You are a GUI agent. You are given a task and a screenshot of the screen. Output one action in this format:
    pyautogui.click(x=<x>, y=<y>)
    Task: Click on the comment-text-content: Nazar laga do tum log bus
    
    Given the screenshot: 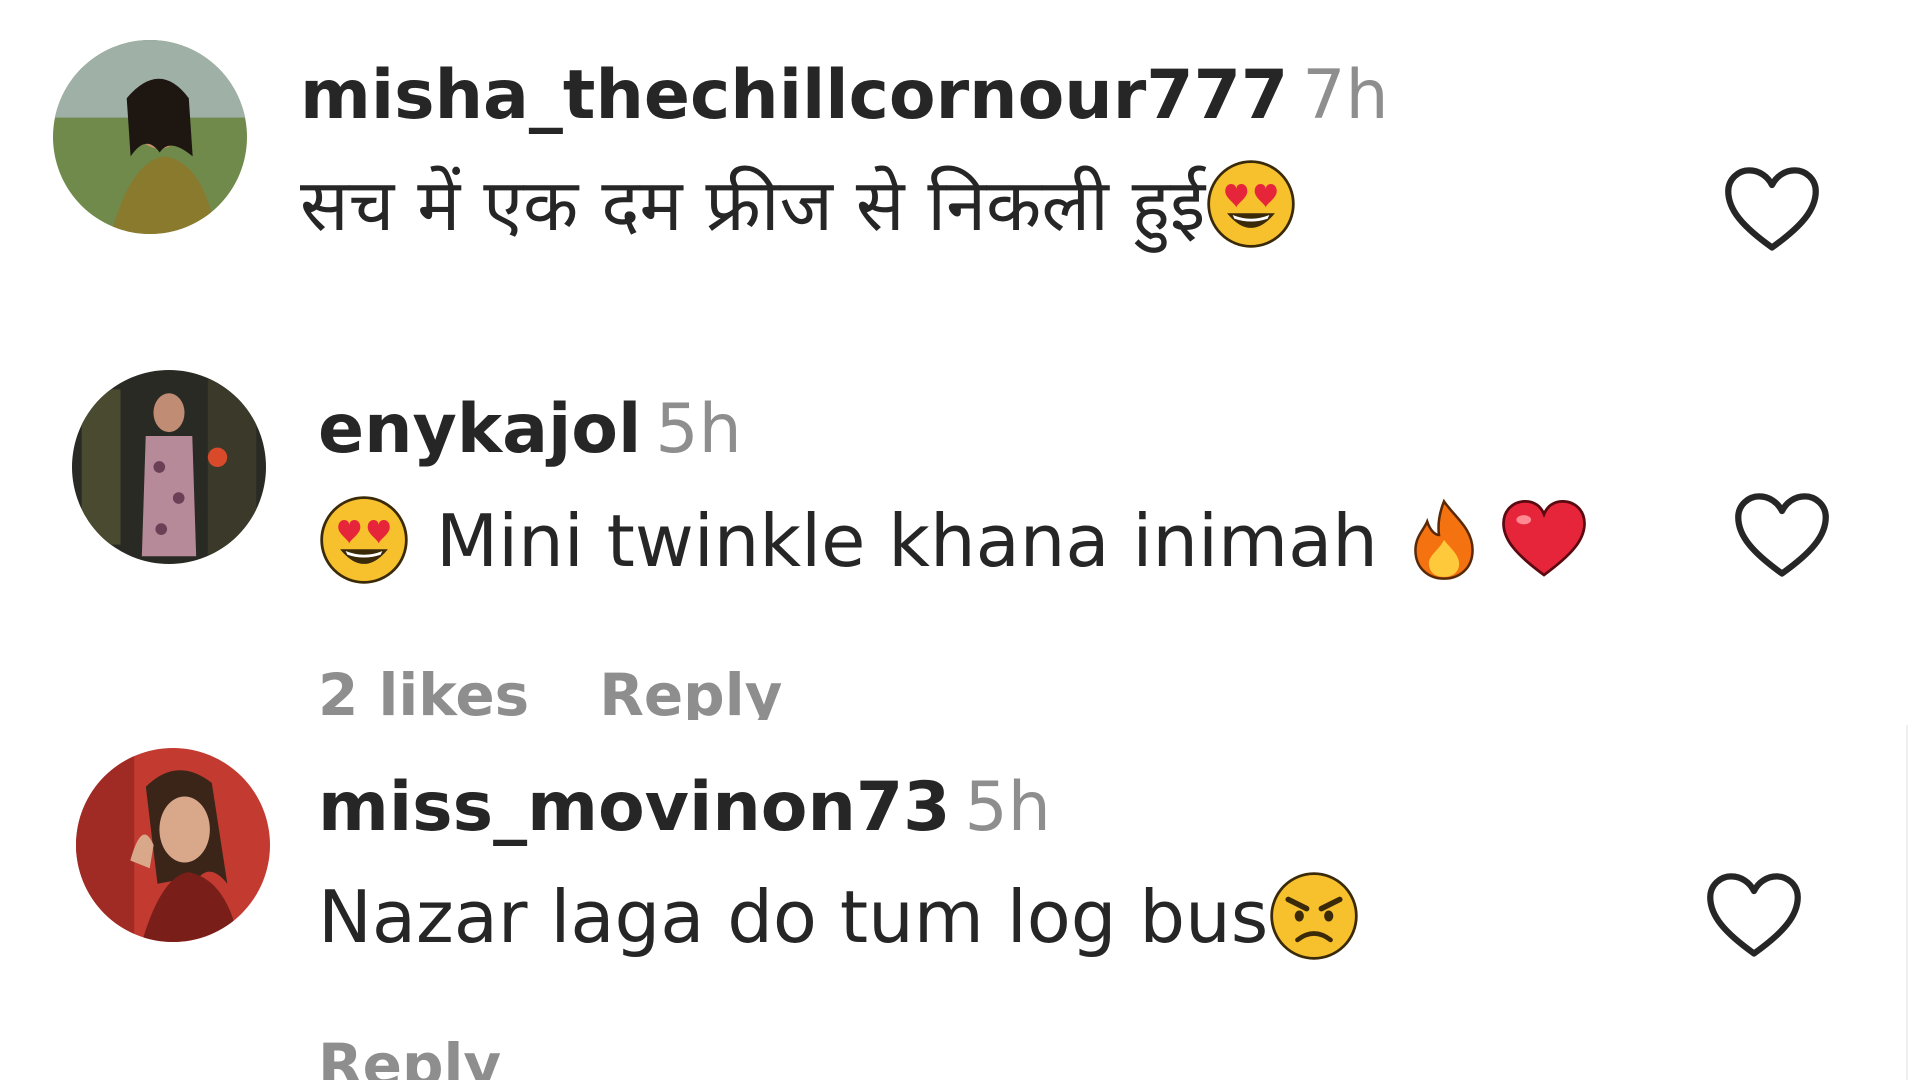 What is the action you would take?
    pyautogui.click(x=793, y=917)
    